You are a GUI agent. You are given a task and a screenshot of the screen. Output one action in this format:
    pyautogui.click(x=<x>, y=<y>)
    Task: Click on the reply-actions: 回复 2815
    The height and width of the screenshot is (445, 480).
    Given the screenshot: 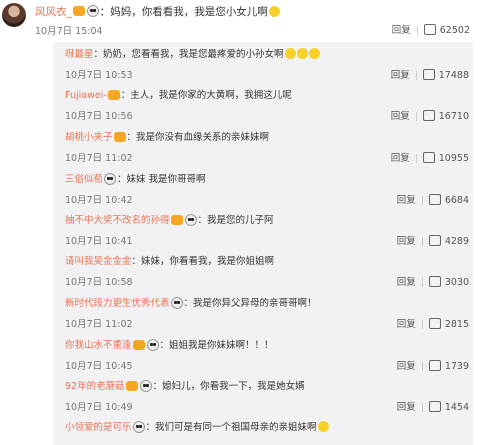 What is the action you would take?
    pyautogui.click(x=433, y=323)
    